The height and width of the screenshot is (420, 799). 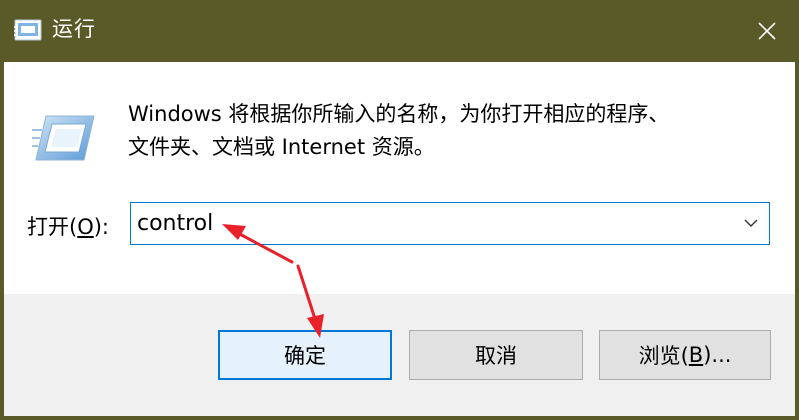 I want to click on run-program-icon, so click(x=63, y=138).